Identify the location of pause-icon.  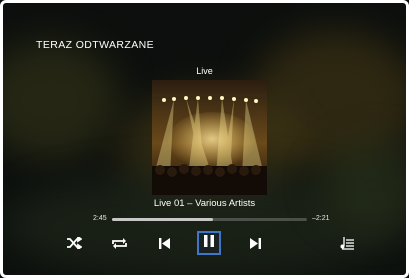
(209, 243).